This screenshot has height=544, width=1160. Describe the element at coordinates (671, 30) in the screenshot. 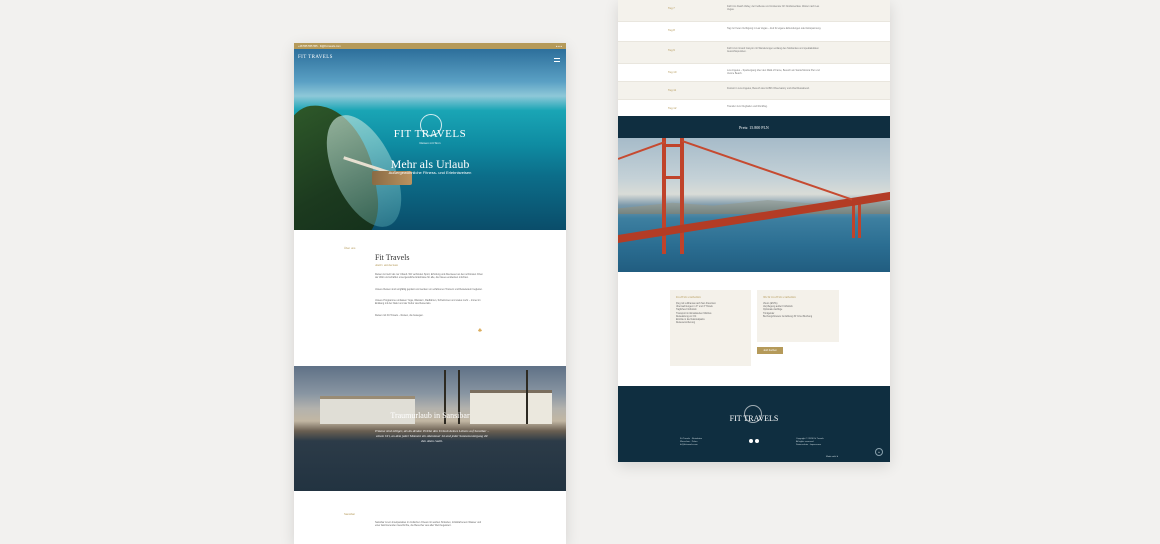

I see `itinerary-day: Tag 8` at that location.